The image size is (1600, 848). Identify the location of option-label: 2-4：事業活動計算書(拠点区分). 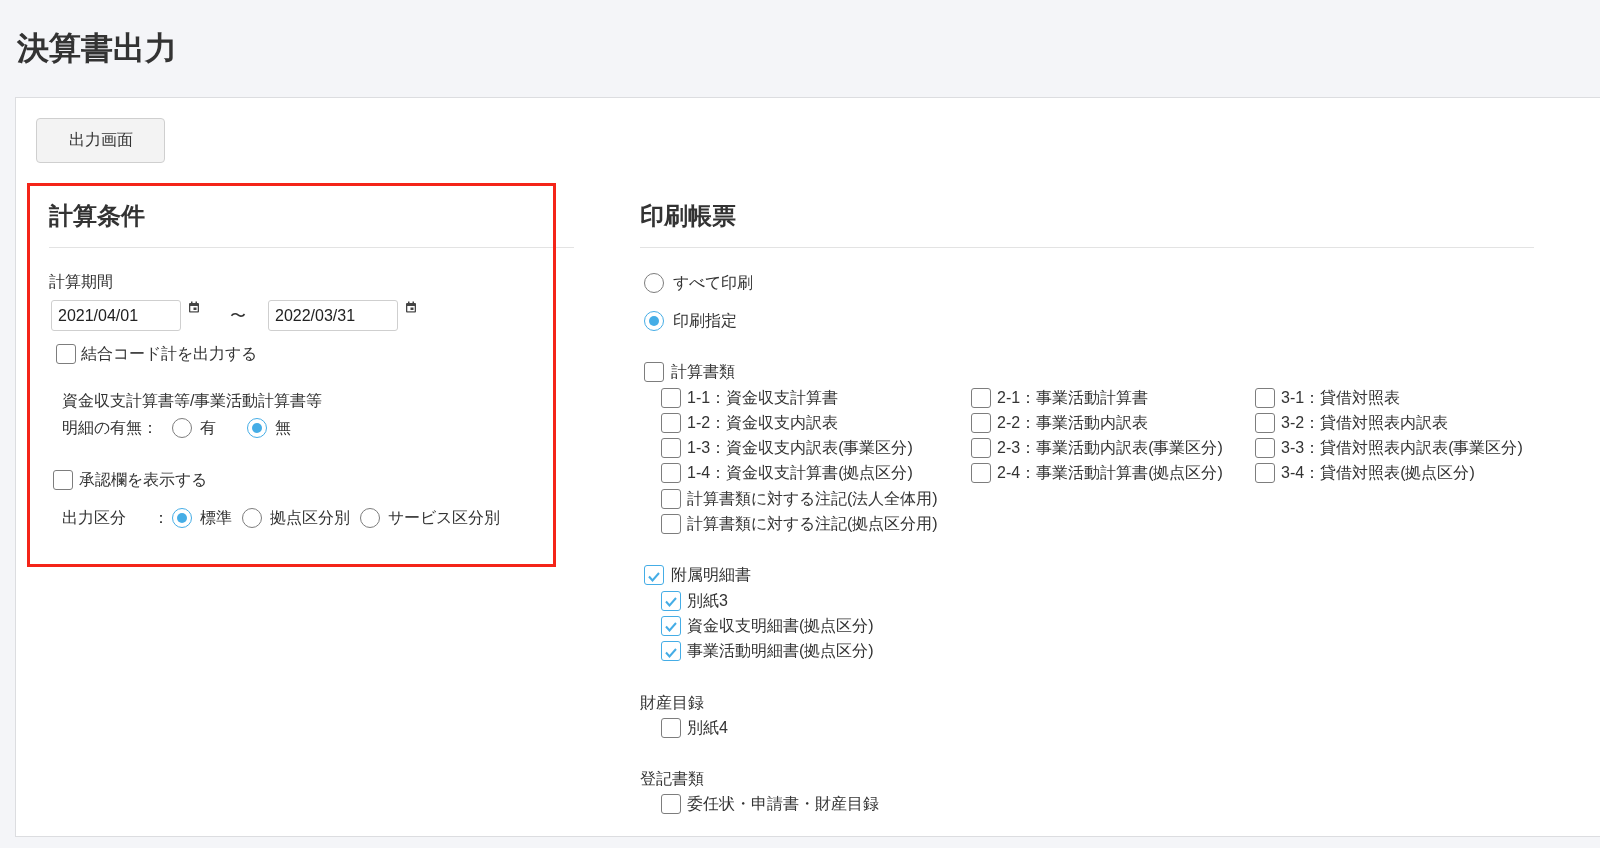
(1110, 473).